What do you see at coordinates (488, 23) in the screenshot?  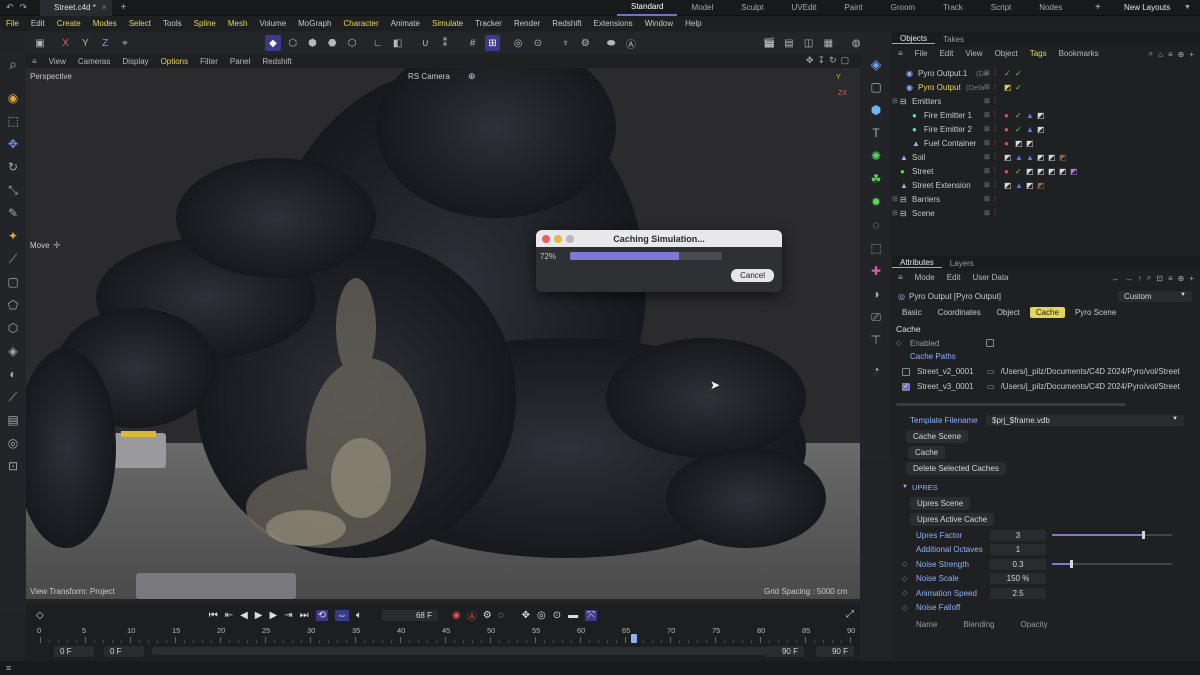 I see `menu-tracker: Tracker` at bounding box center [488, 23].